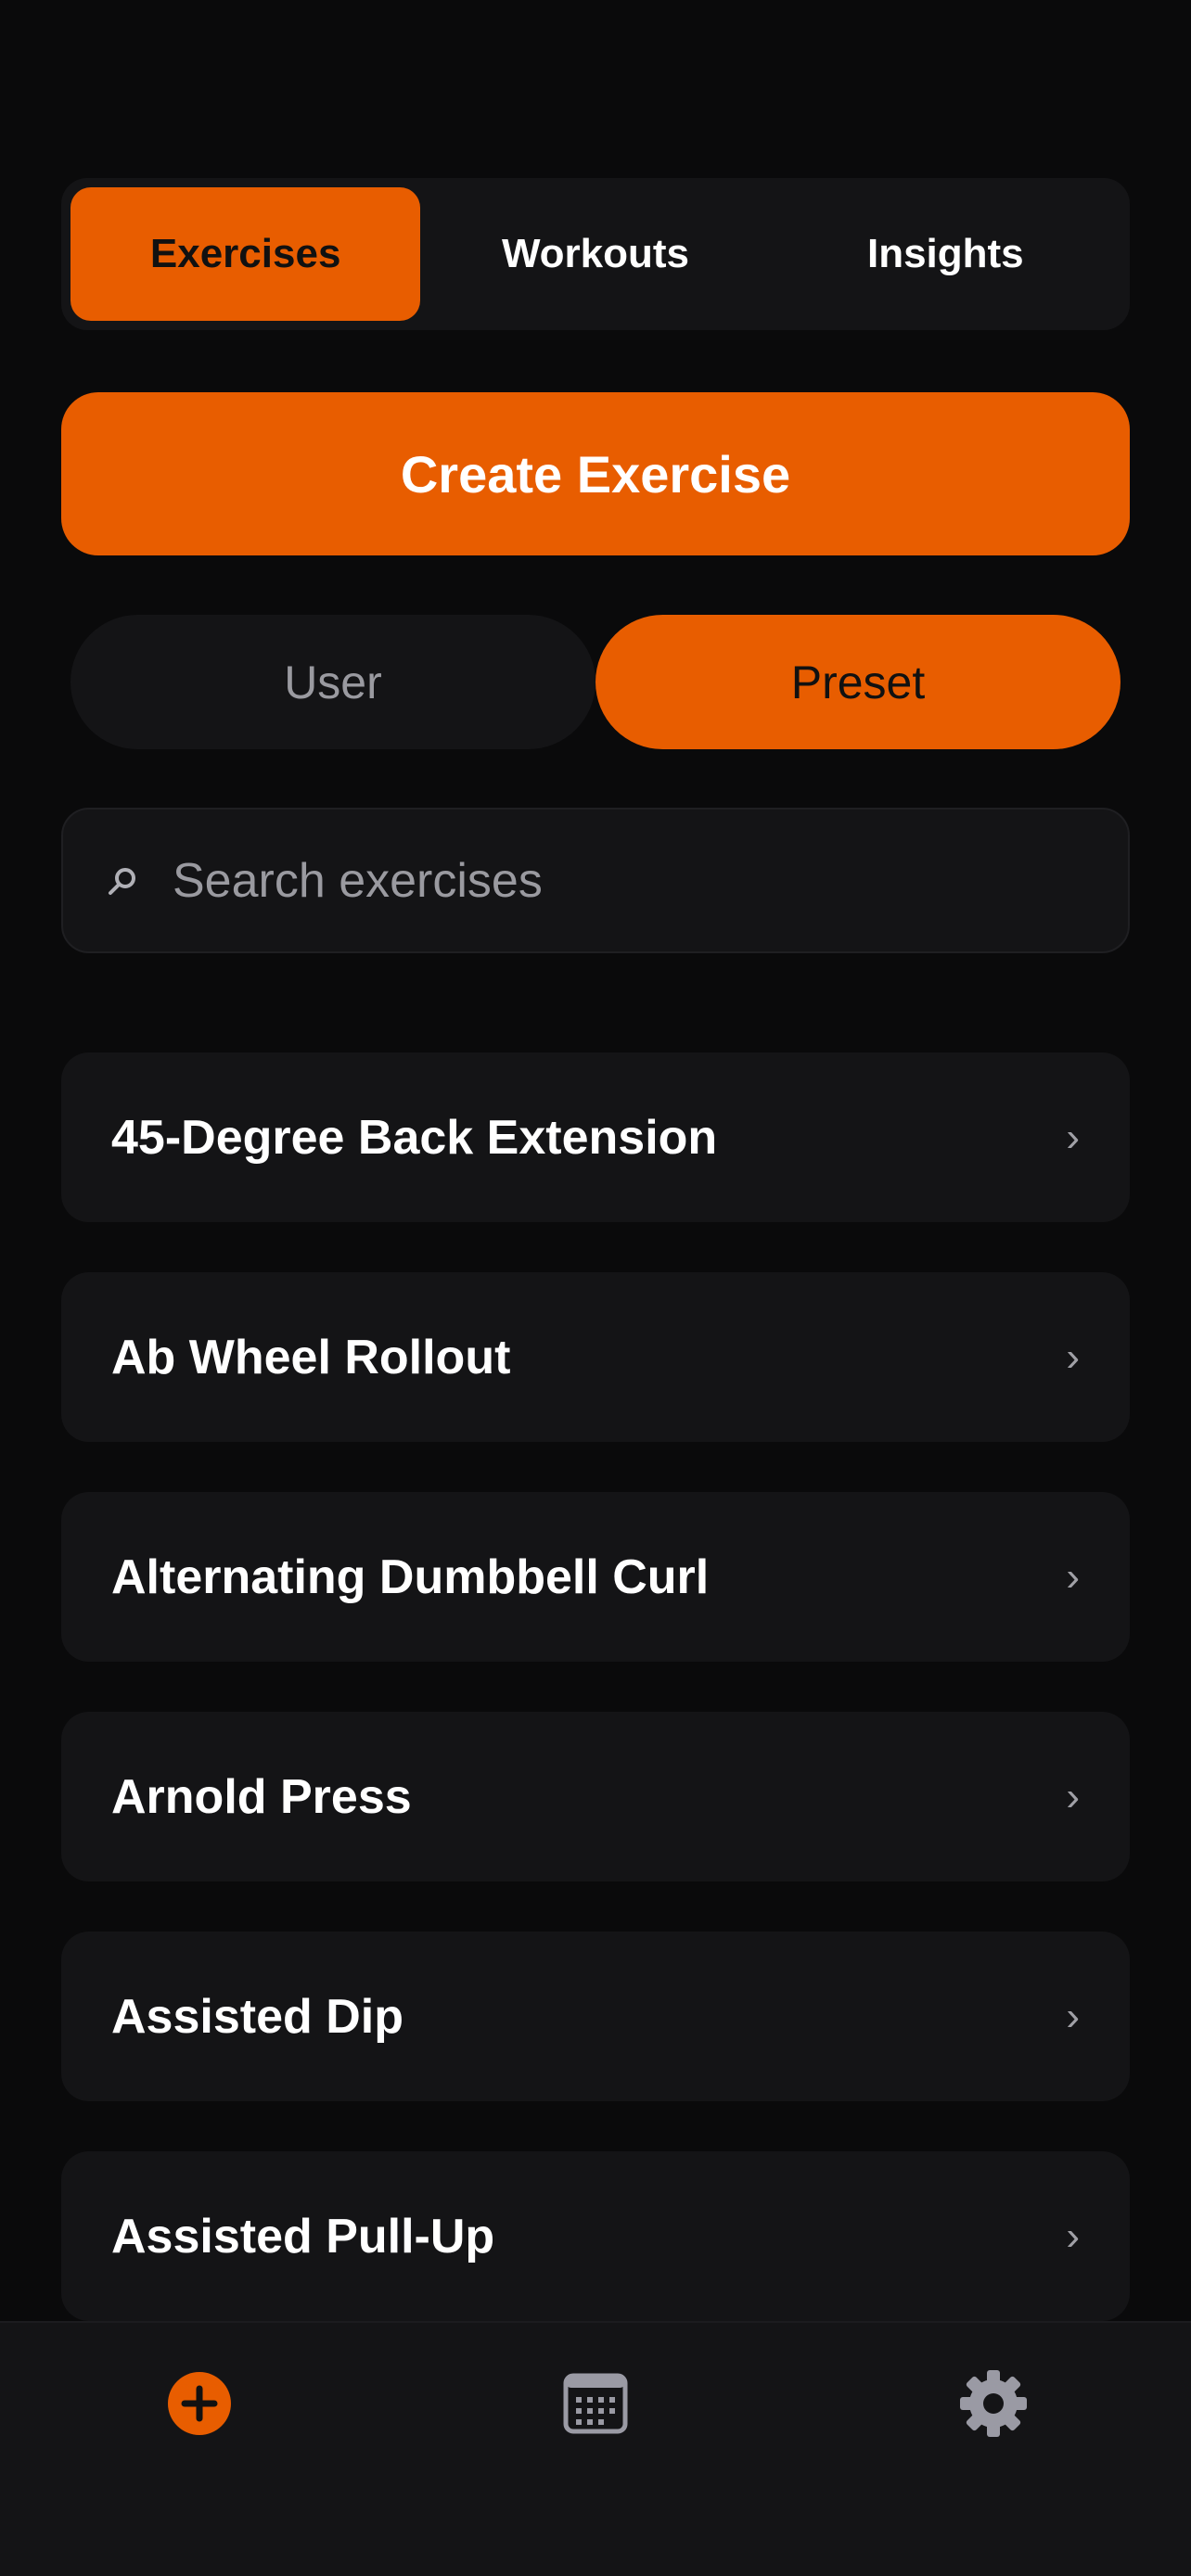 Image resolution: width=1191 pixels, height=2576 pixels. Describe the element at coordinates (946, 254) in the screenshot. I see `tab-insights: Insights` at that location.